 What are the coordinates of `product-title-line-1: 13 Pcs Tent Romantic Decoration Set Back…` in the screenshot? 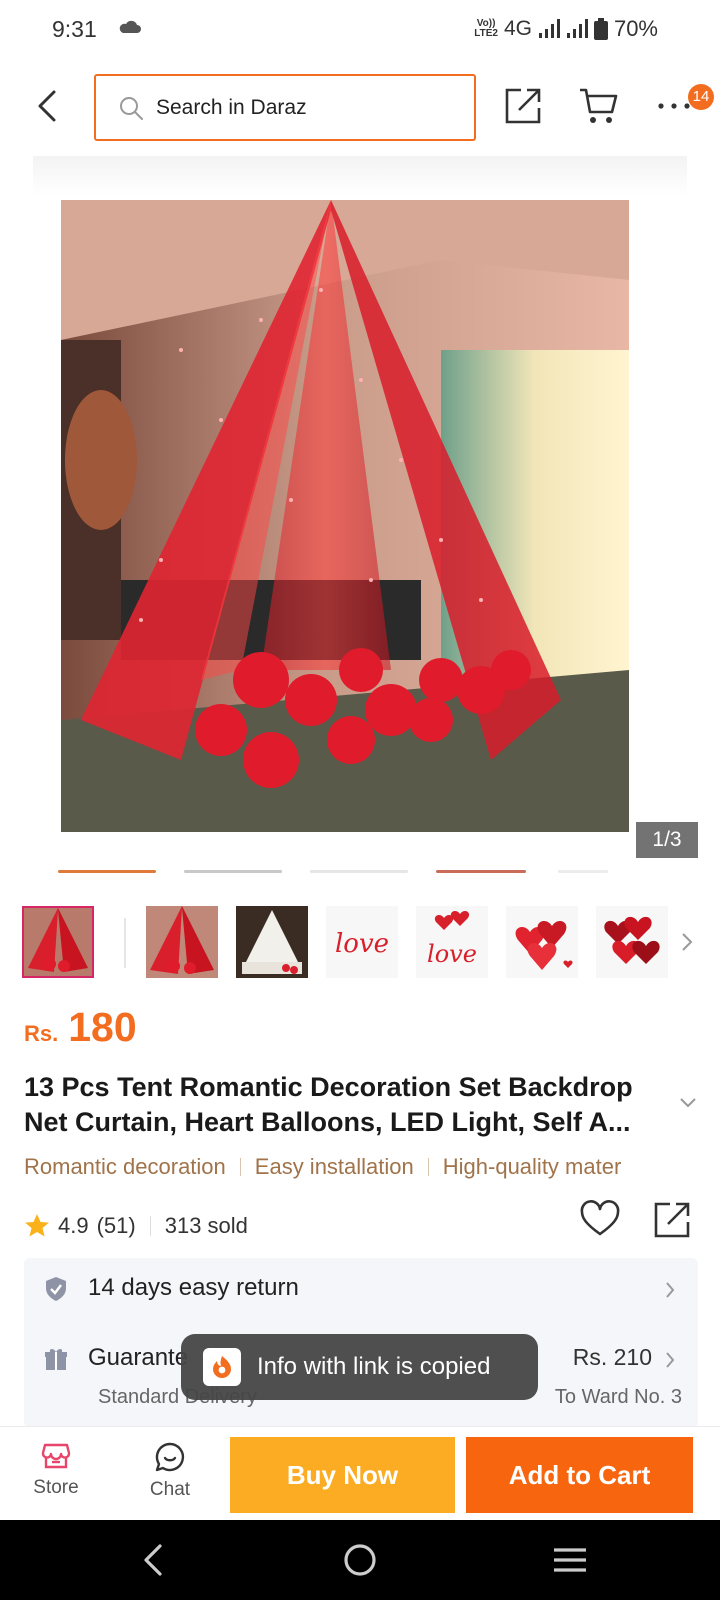 It's located at (328, 1087).